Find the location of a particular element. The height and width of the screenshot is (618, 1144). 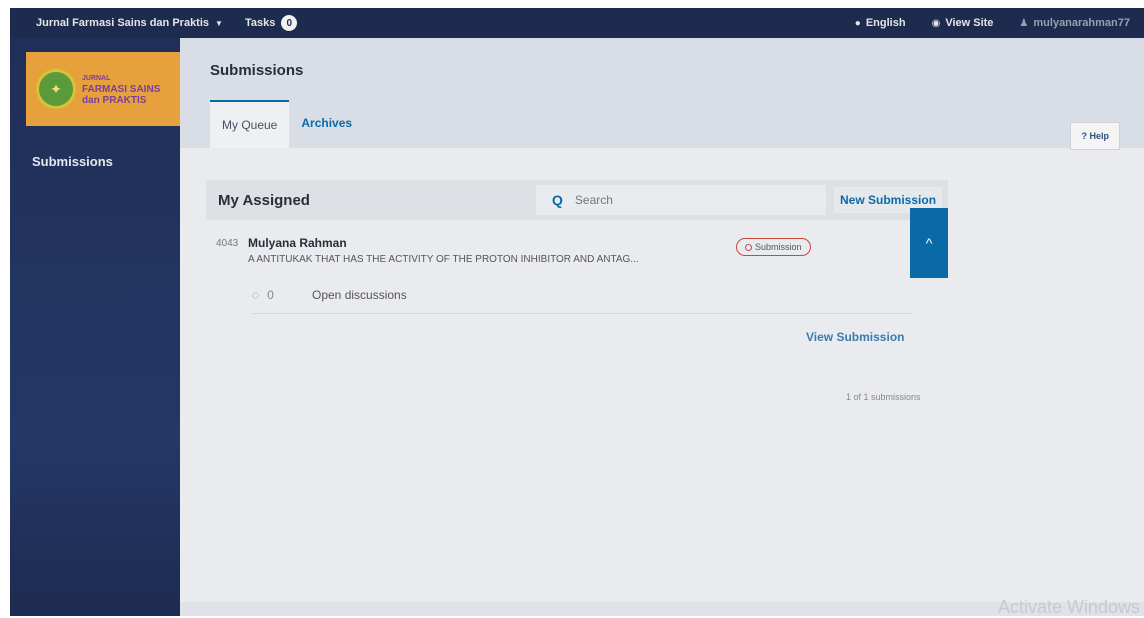

tasks-button: Tasks 0 is located at coordinates (271, 23).